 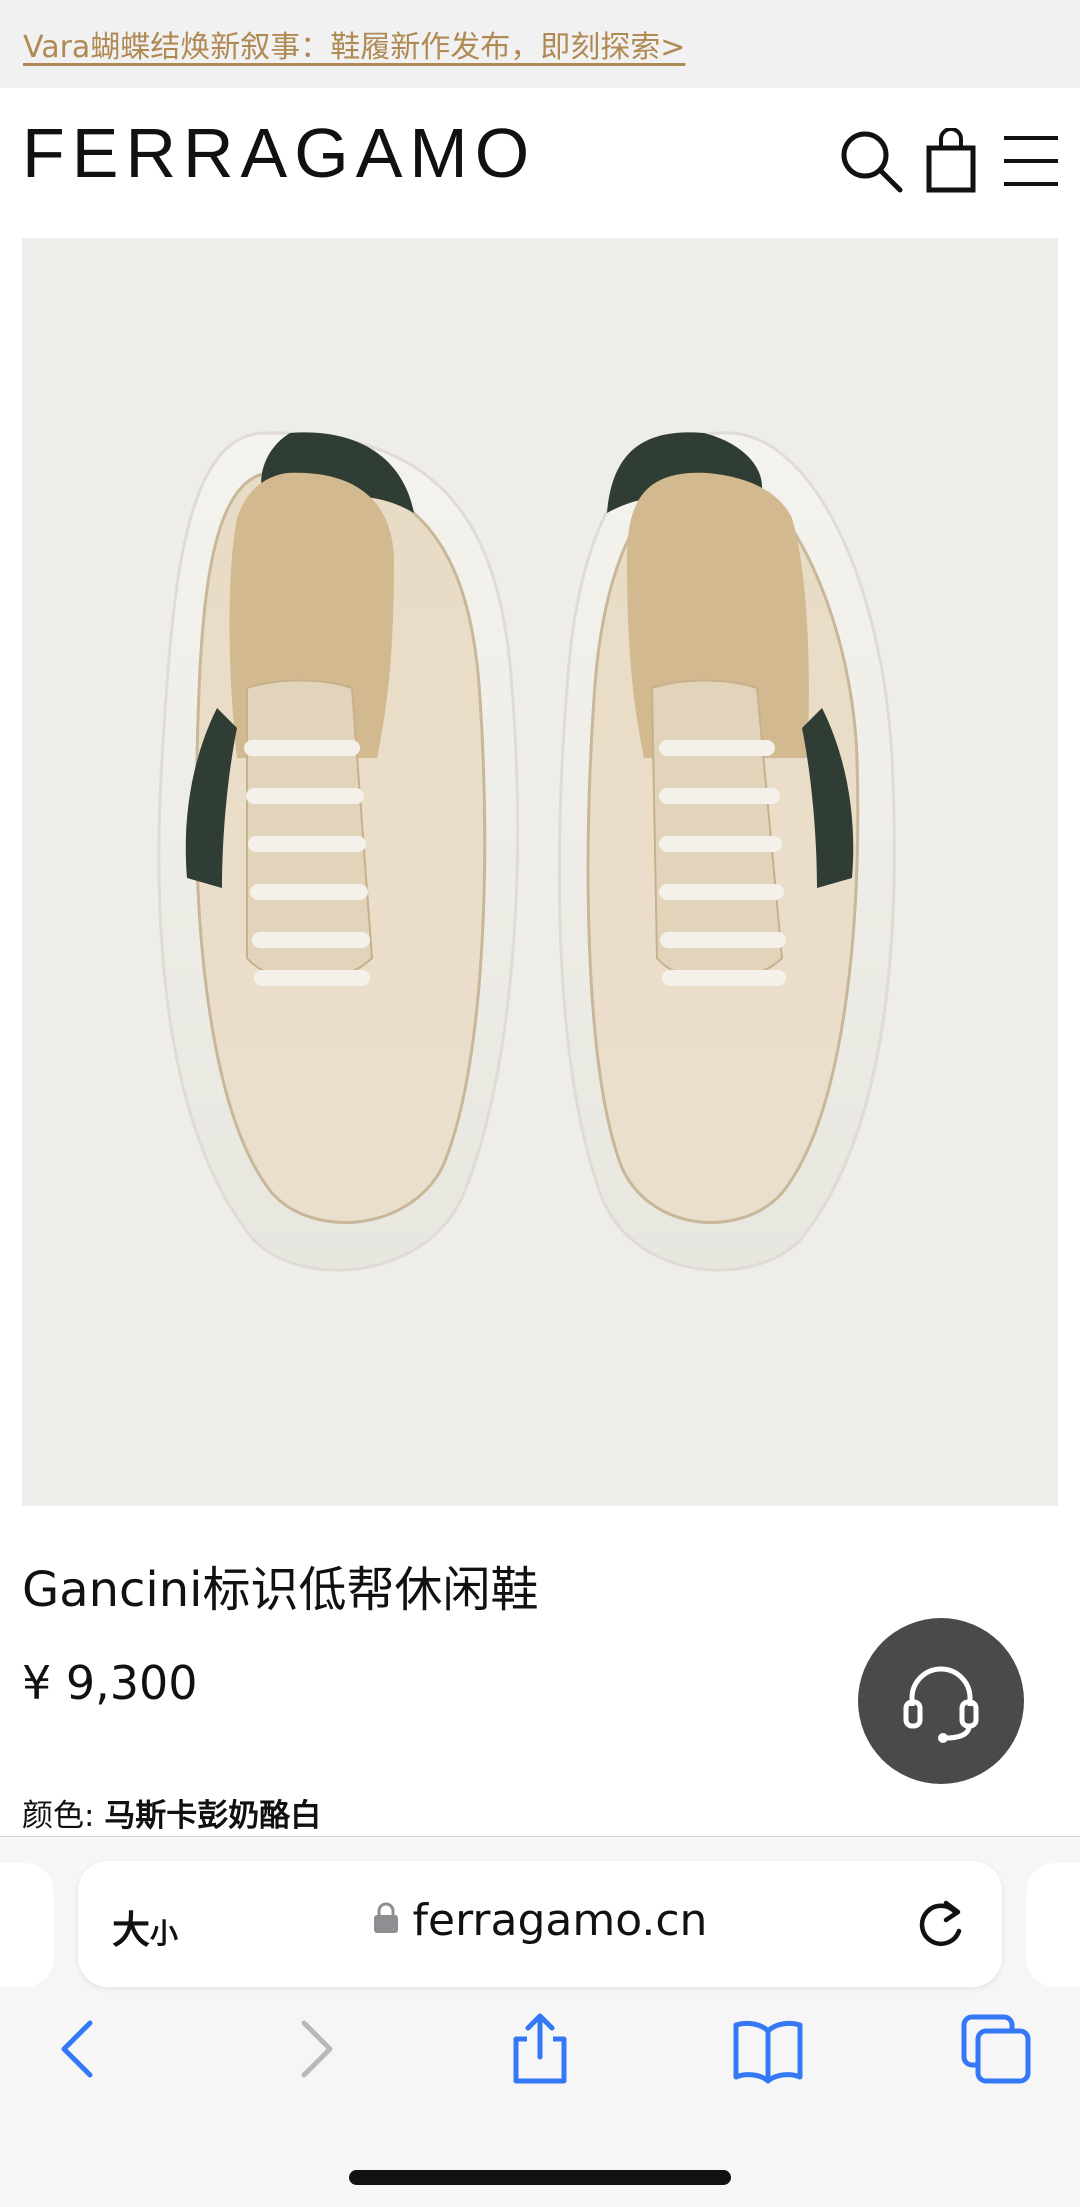 What do you see at coordinates (213, 1816) in the screenshot?
I see `color-value: 马斯卡彭奶酪白` at bounding box center [213, 1816].